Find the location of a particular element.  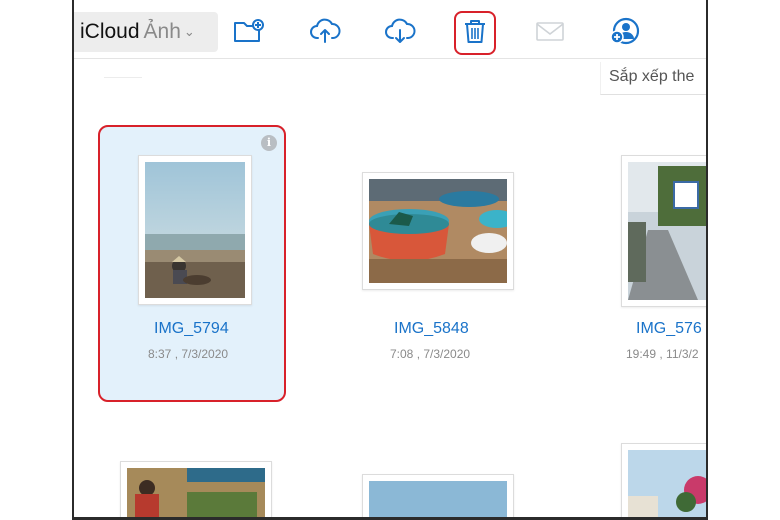

market-photo-image is located at coordinates (196, 494).